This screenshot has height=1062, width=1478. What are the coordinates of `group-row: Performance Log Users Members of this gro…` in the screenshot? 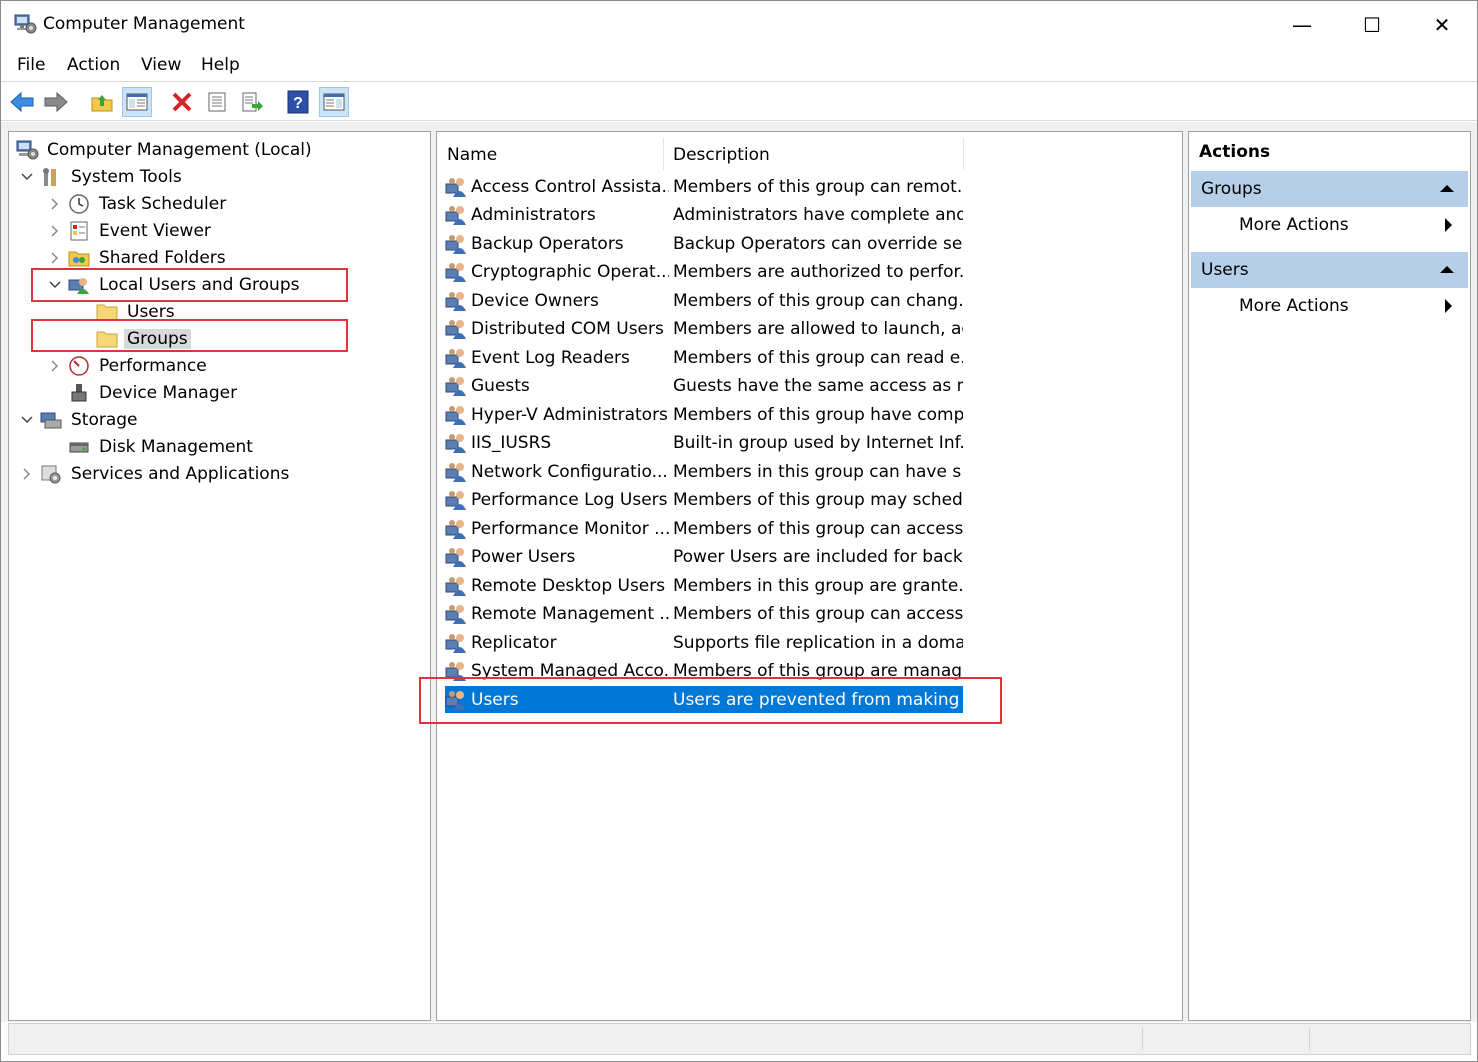 It's located at (704, 500).